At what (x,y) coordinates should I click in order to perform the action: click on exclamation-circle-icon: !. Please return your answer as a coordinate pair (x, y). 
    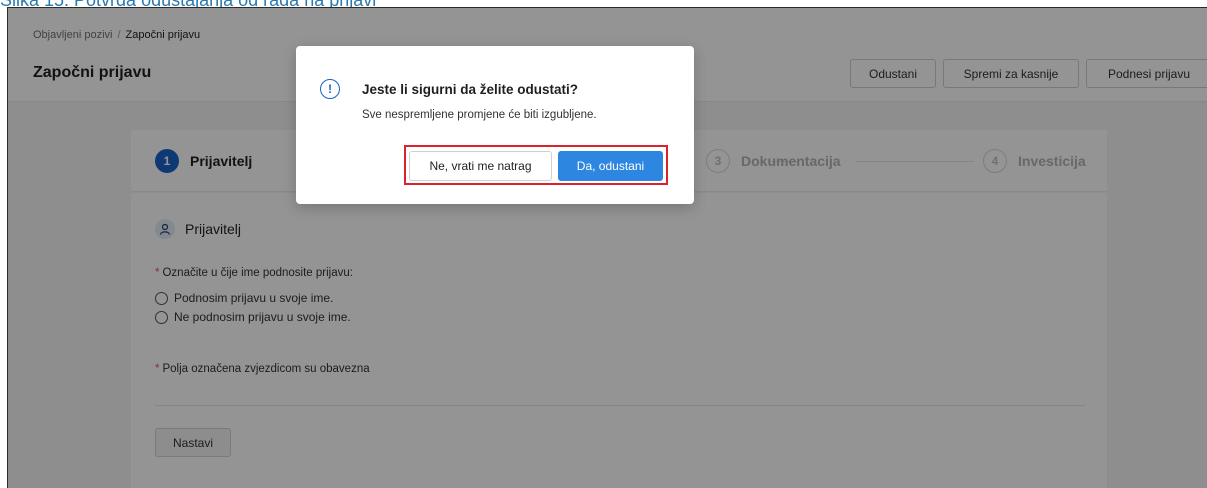
    Looking at the image, I should click on (330, 89).